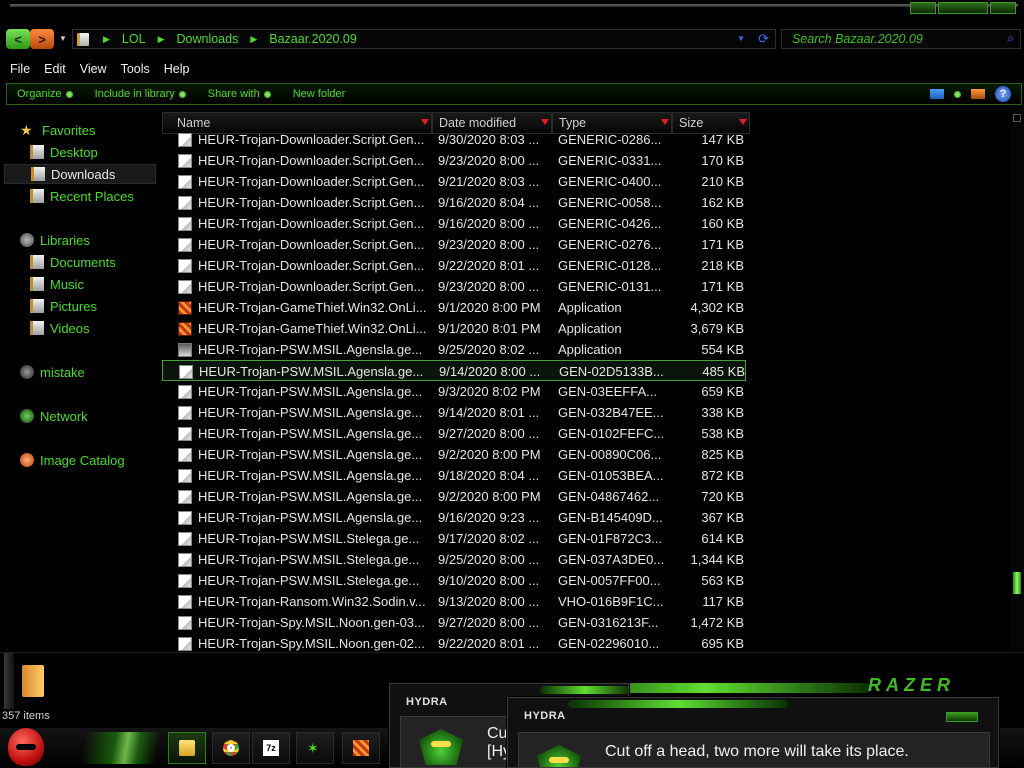 The height and width of the screenshot is (768, 1024). Describe the element at coordinates (93, 69) in the screenshot. I see `menu-view: View` at that location.